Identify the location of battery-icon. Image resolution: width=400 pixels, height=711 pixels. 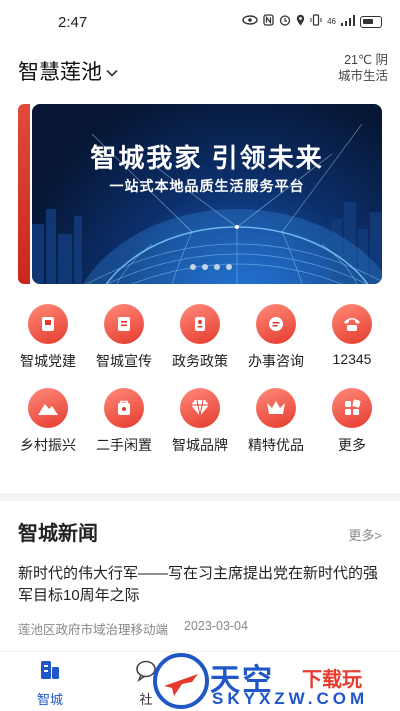
(371, 21).